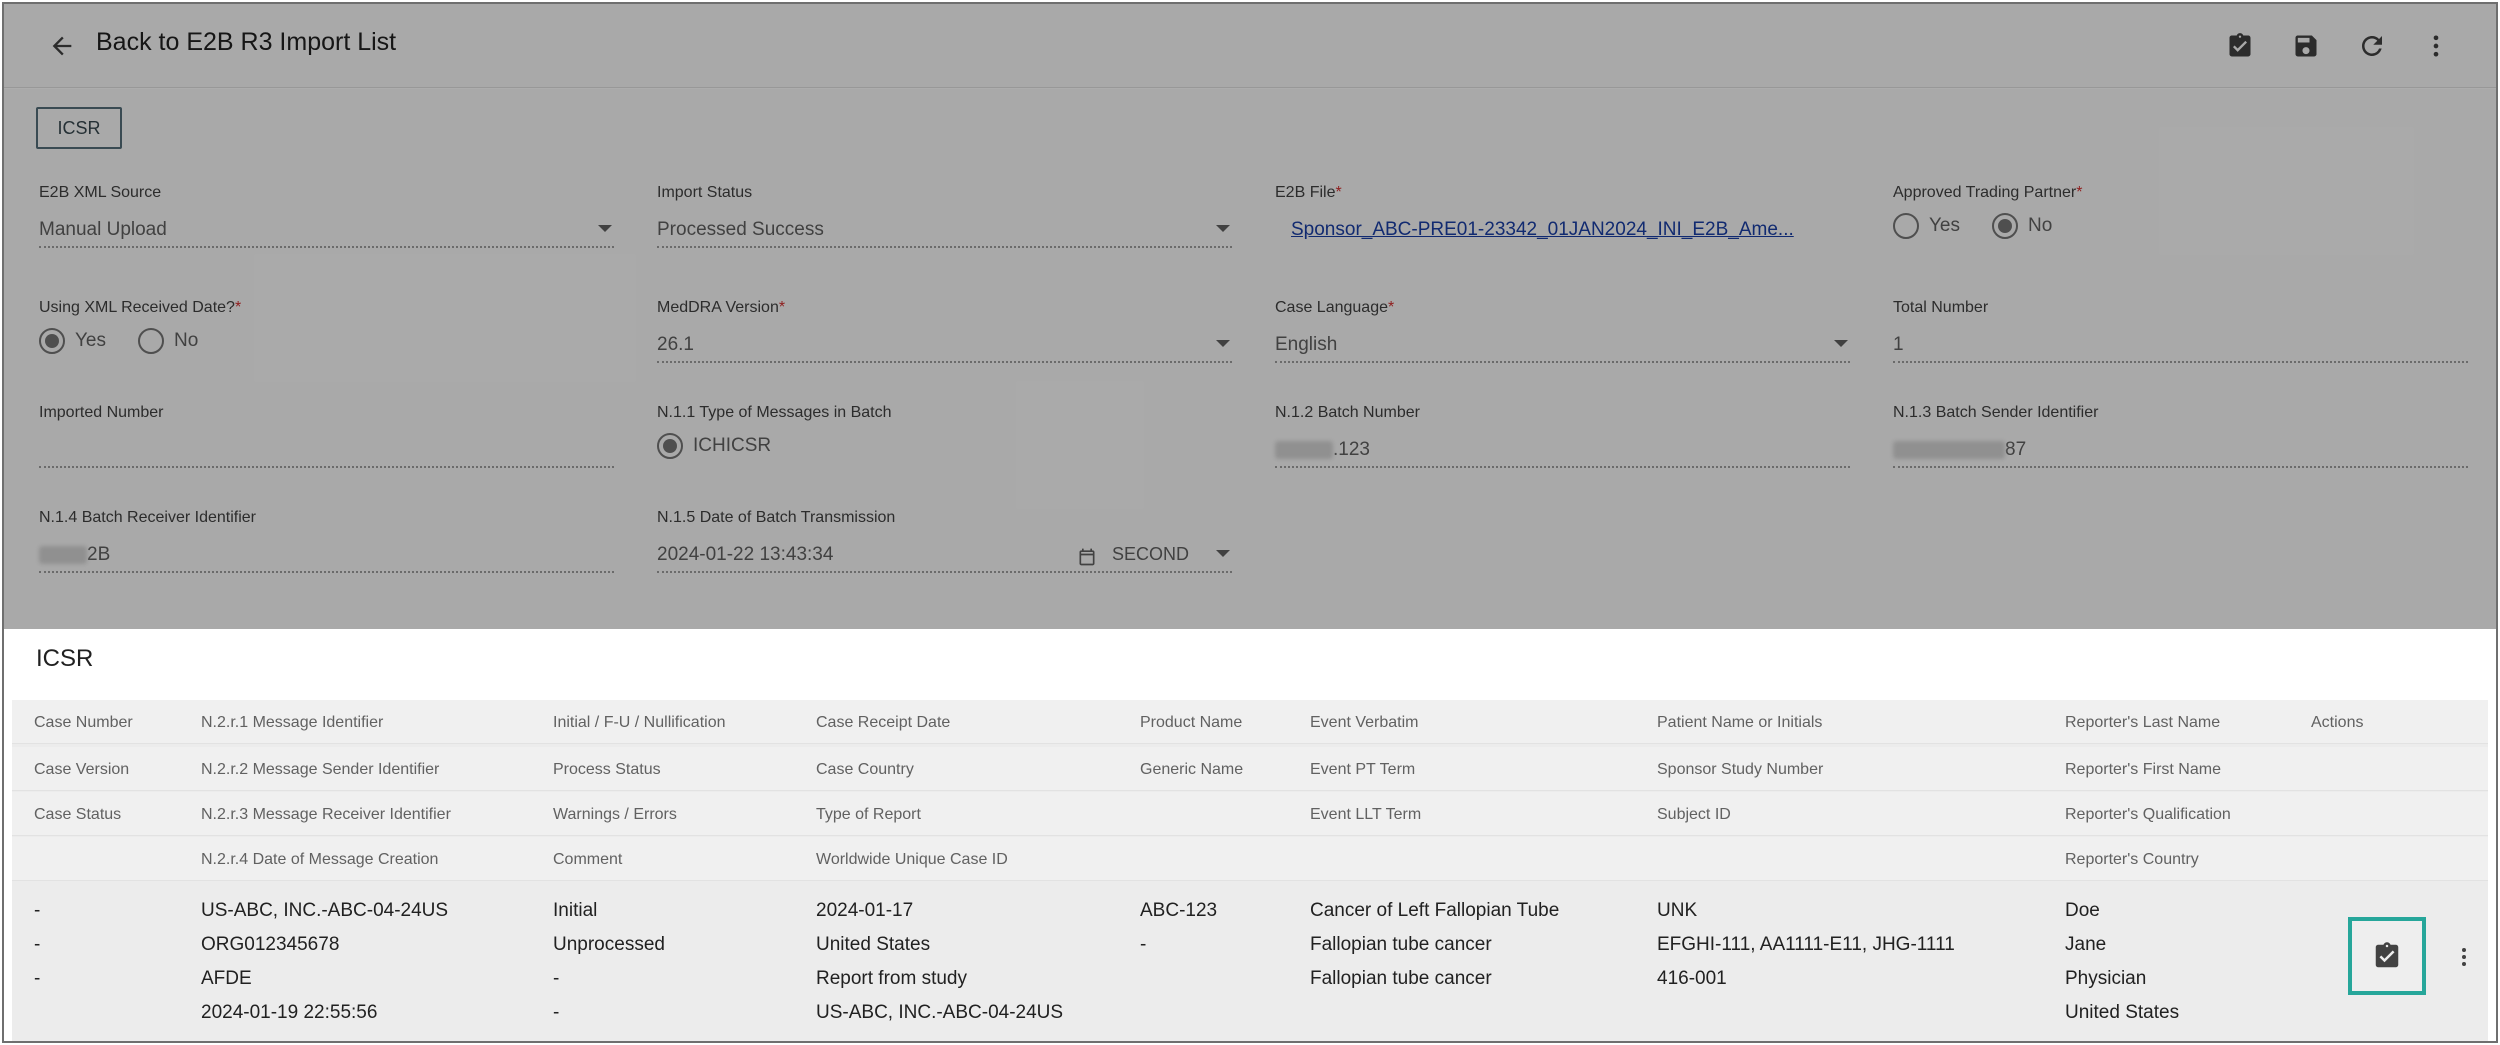 The height and width of the screenshot is (1045, 2500). What do you see at coordinates (326, 815) in the screenshot?
I see `column-header: N.2.r.3 Message Receiver Identifier` at bounding box center [326, 815].